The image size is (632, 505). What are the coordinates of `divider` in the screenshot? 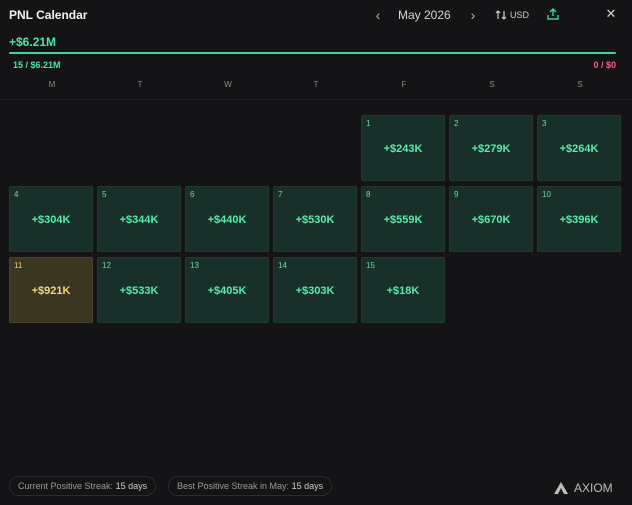 It's located at (316, 99).